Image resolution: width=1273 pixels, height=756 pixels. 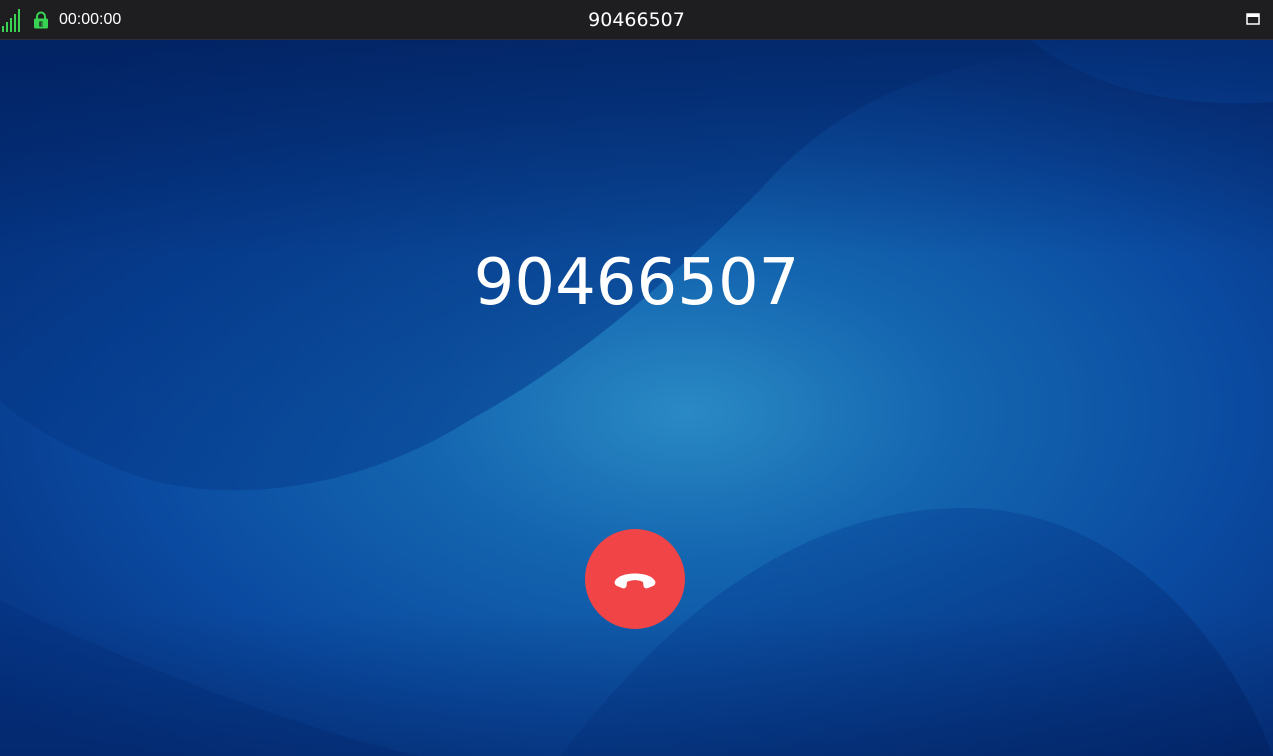 I want to click on hangup-button, so click(x=635, y=579).